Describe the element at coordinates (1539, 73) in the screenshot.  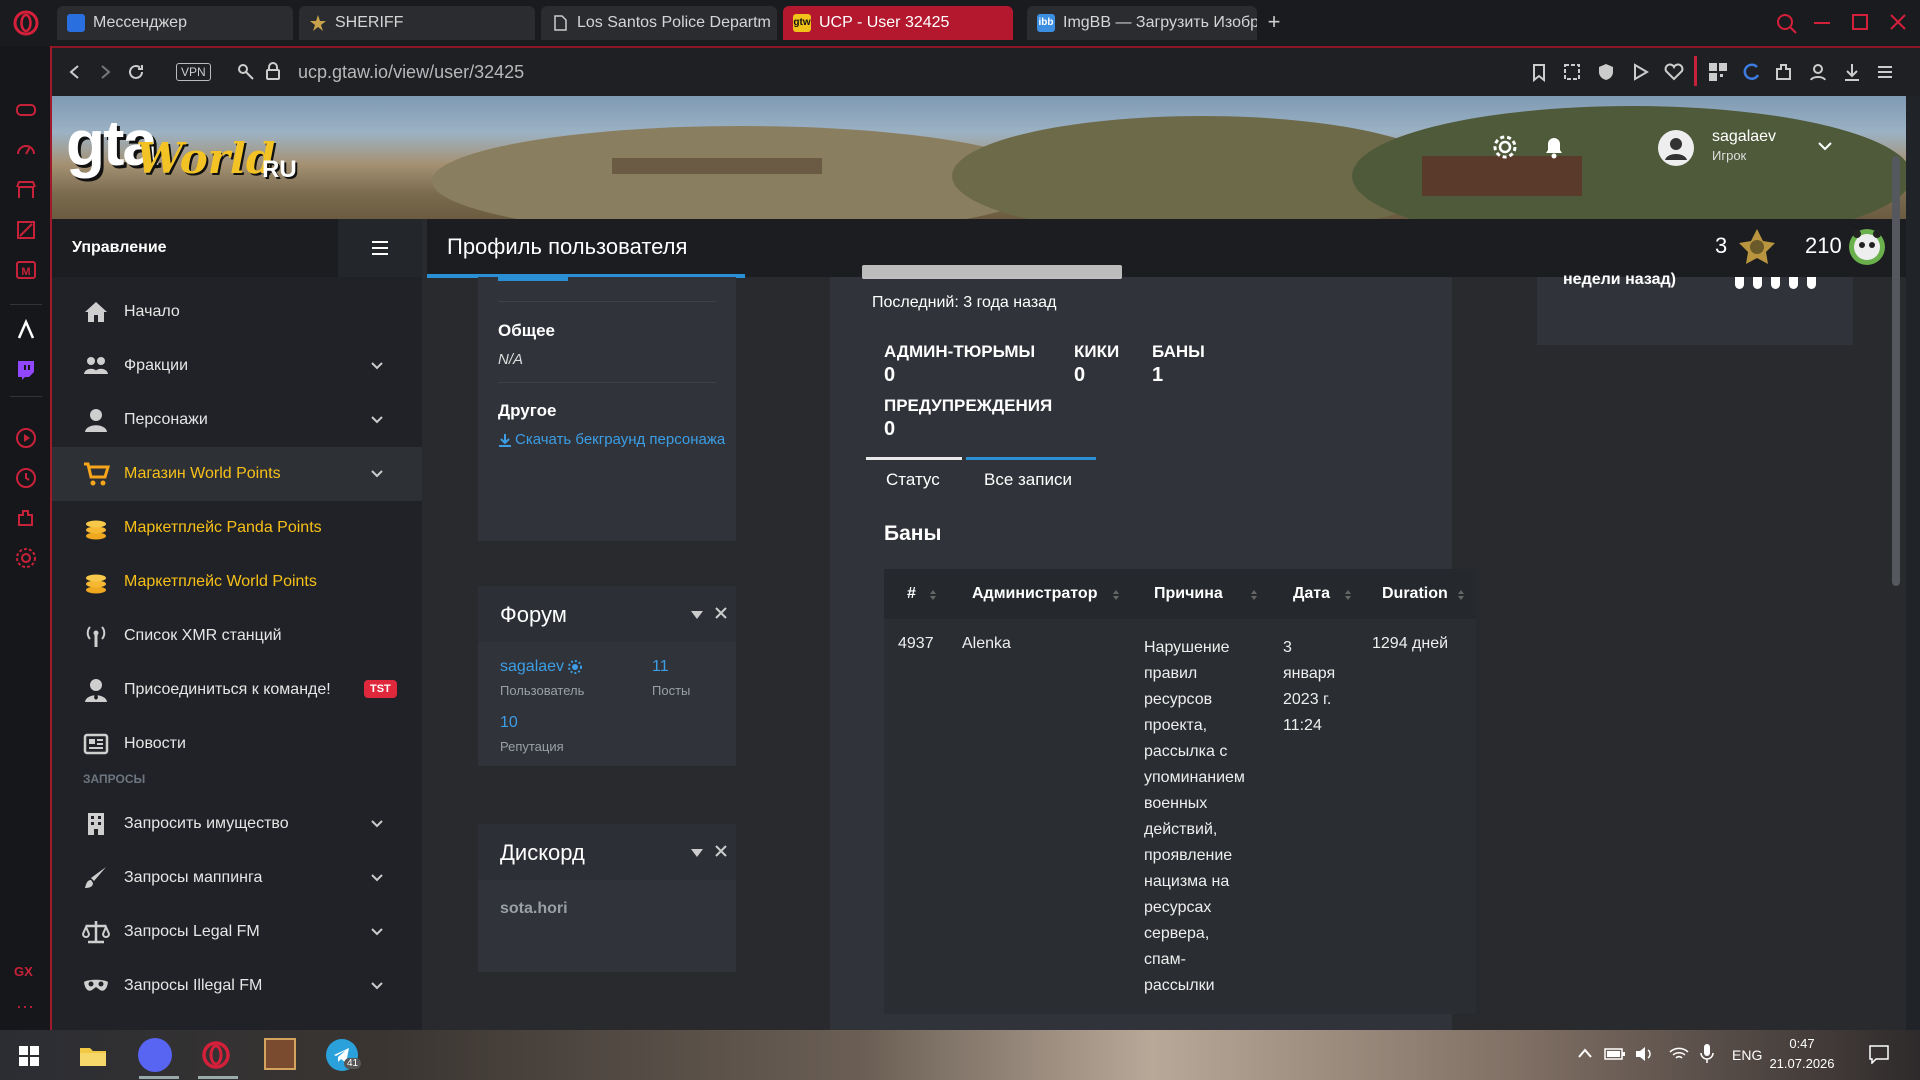
I see `bookmark-pin-icon` at that location.